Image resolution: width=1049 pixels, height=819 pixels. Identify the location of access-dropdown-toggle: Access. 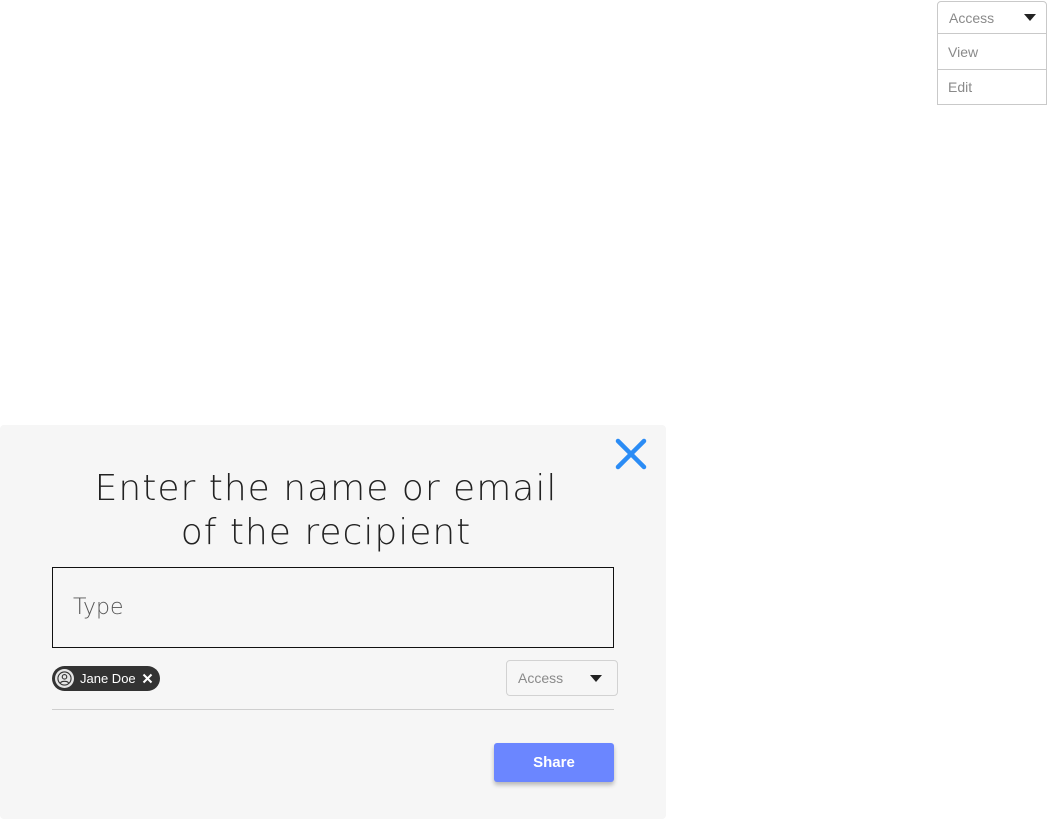
(992, 18).